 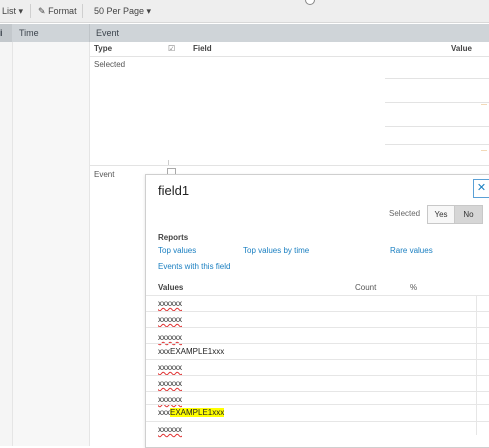 What do you see at coordinates (177, 250) in the screenshot?
I see `top-values-link: Top values` at bounding box center [177, 250].